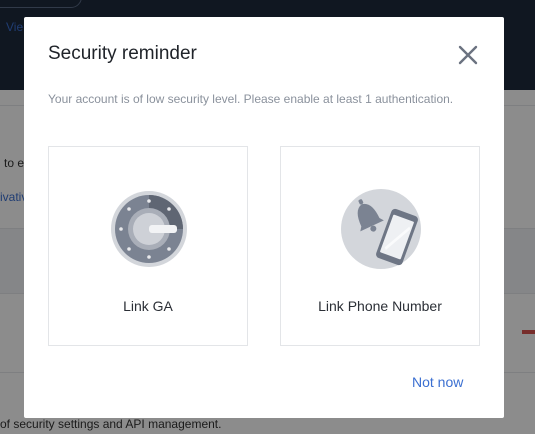 The width and height of the screenshot is (535, 434). What do you see at coordinates (122, 53) in the screenshot?
I see `modal-title: Security reminder` at bounding box center [122, 53].